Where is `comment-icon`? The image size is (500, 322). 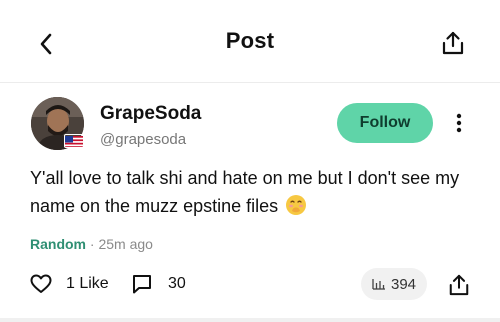
comment-icon is located at coordinates (142, 284).